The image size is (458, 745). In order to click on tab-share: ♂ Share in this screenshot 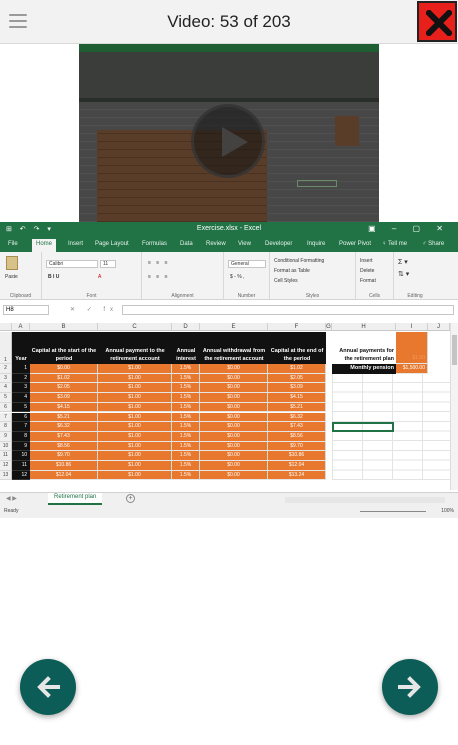, I will do `click(433, 244)`.